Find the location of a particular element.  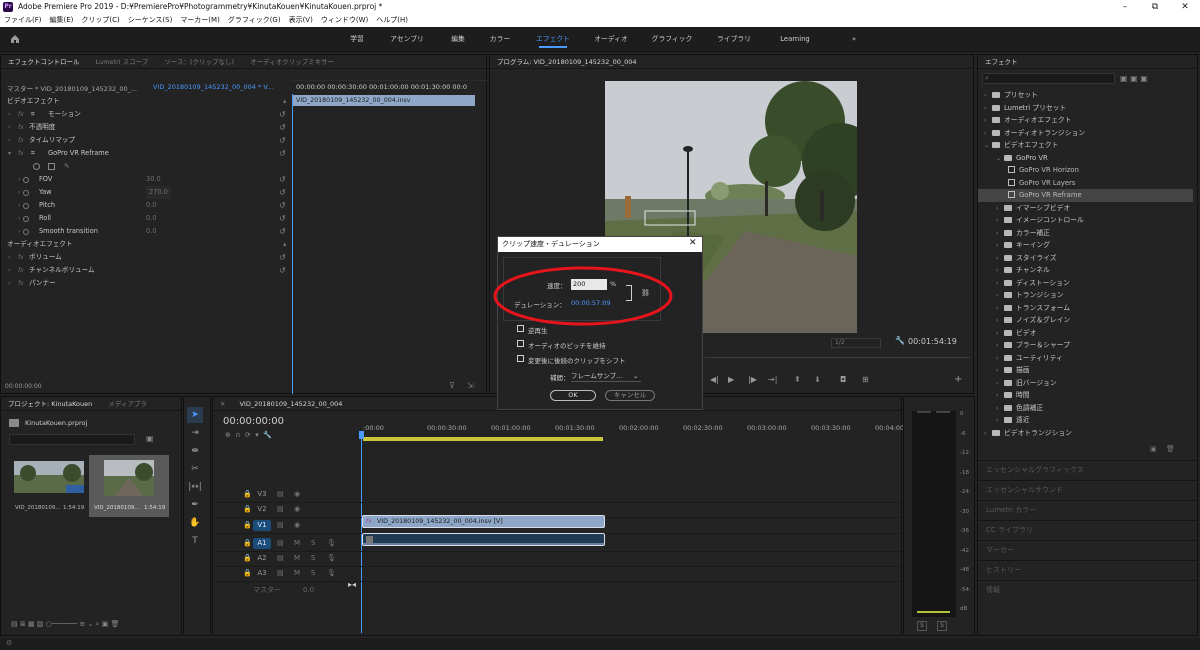

type-tool-icon: T is located at coordinates (195, 541).